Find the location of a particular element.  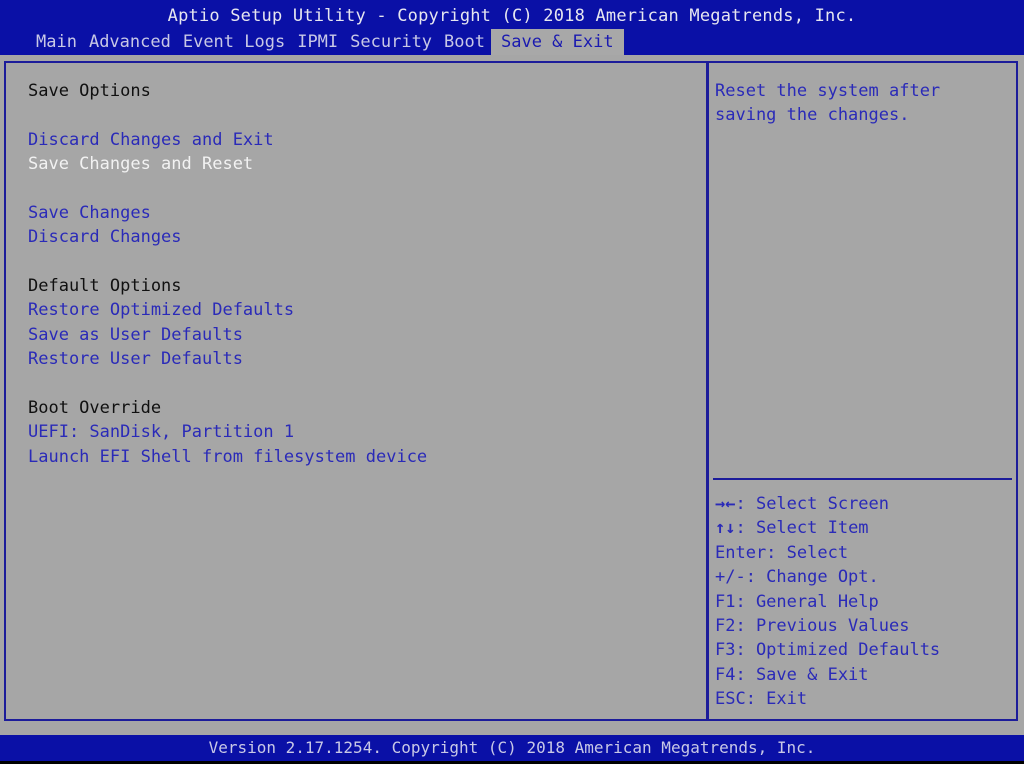

option-uefi-sandisk-partition-1: UEFI: SanDisk, Partition 1 is located at coordinates (161, 432).